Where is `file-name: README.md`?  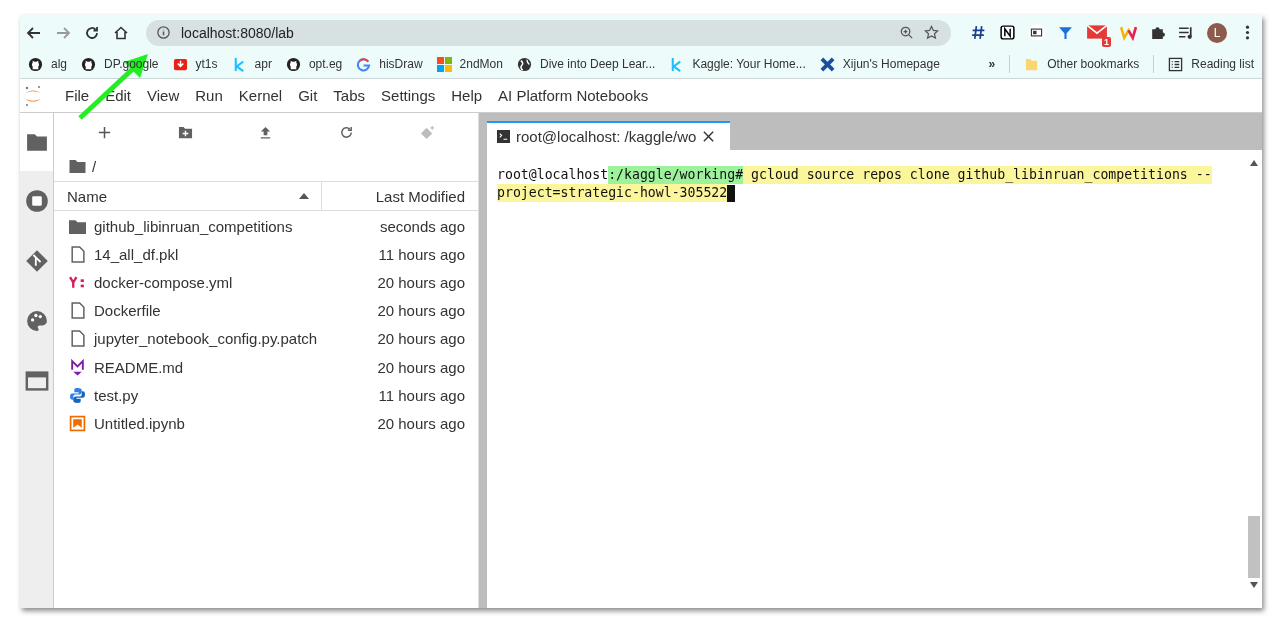
file-name: README.md is located at coordinates (139, 367).